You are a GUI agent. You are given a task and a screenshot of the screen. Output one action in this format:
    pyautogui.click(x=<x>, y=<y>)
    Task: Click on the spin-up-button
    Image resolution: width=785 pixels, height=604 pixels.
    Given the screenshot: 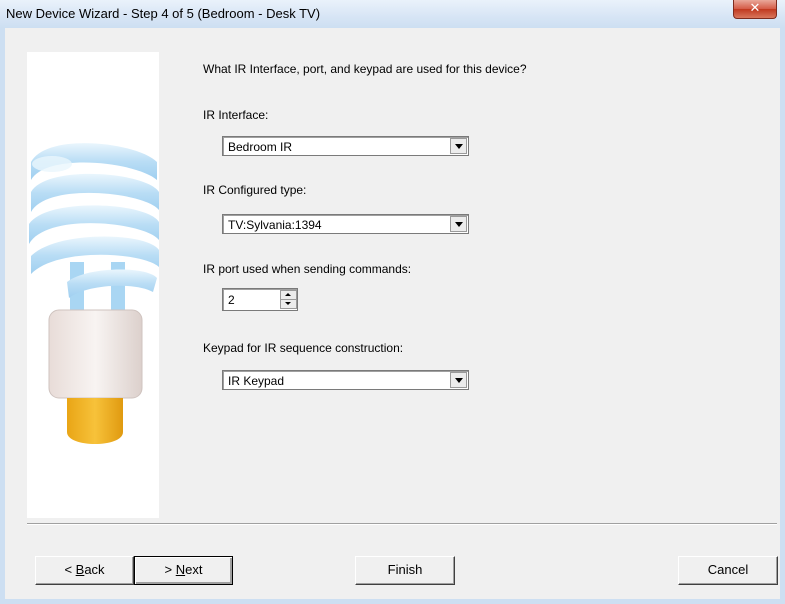 What is the action you would take?
    pyautogui.click(x=288, y=295)
    